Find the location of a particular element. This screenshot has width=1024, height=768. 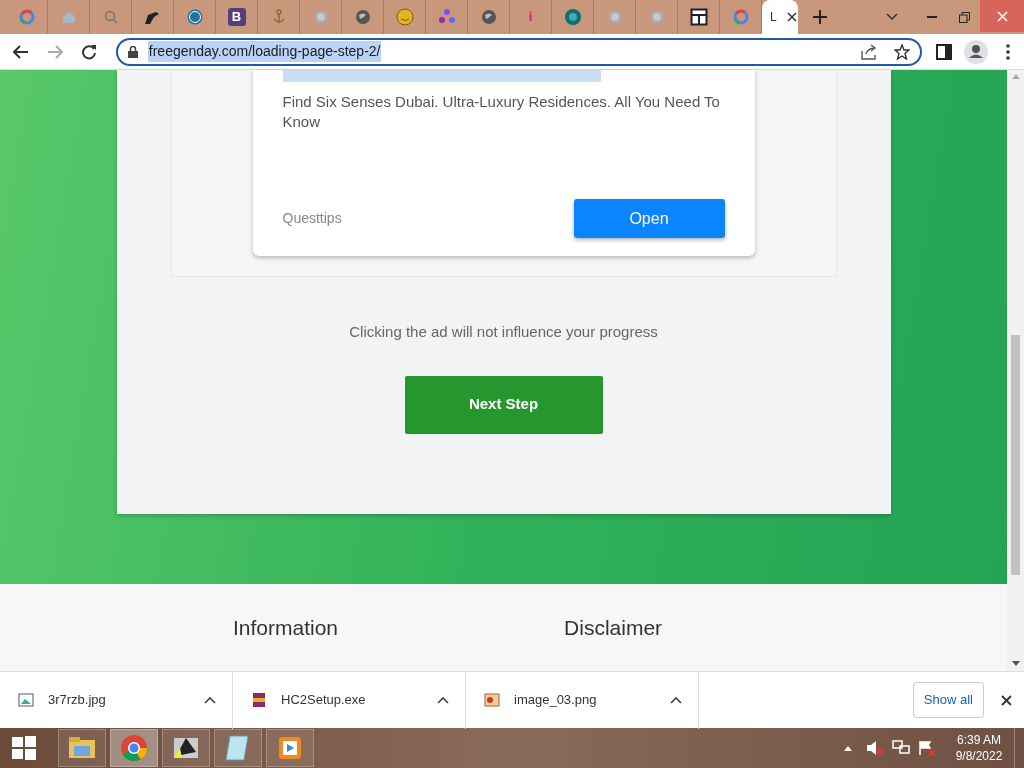

footer-heading: Disclaimer is located at coordinates (613, 628).